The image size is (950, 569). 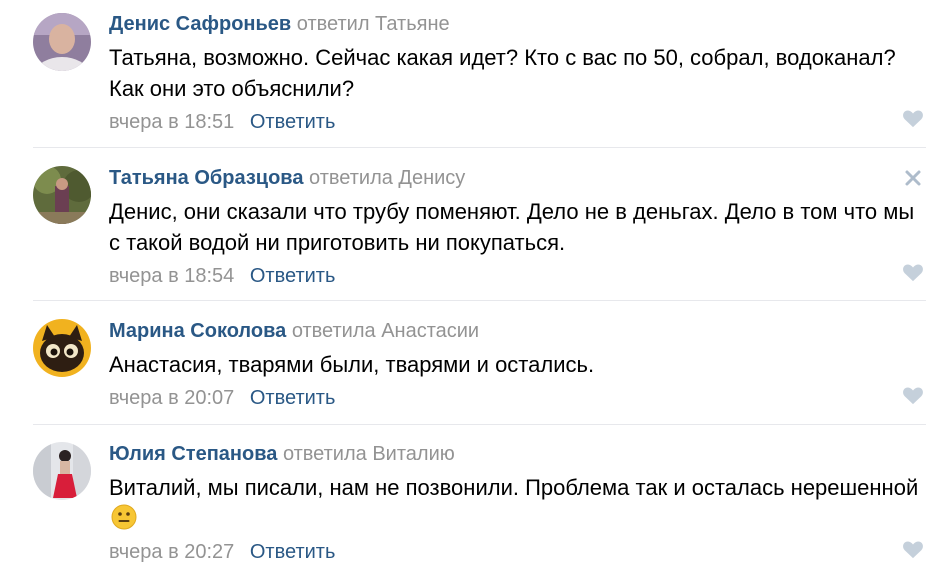 I want to click on replied-to: ответил Татьяне, so click(x=373, y=24).